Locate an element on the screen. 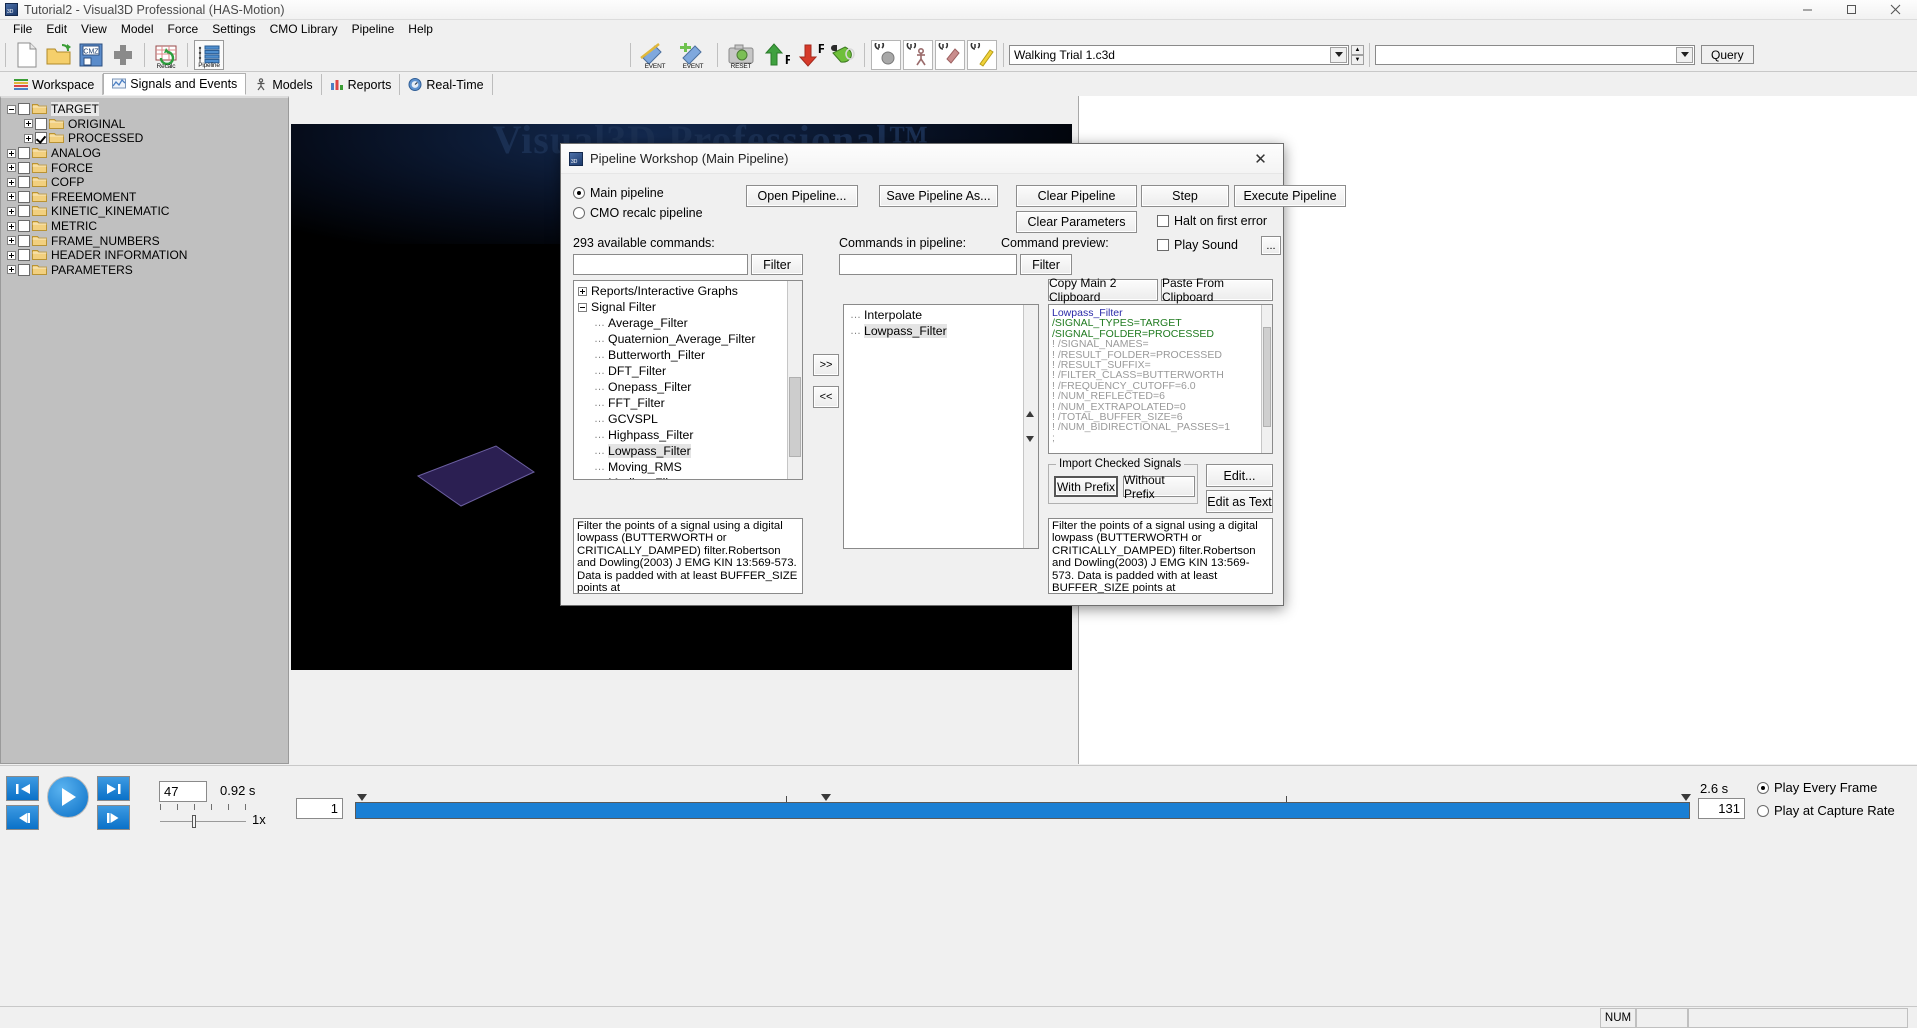 The image size is (1917, 1028). menu-force: Force is located at coordinates (183, 29).